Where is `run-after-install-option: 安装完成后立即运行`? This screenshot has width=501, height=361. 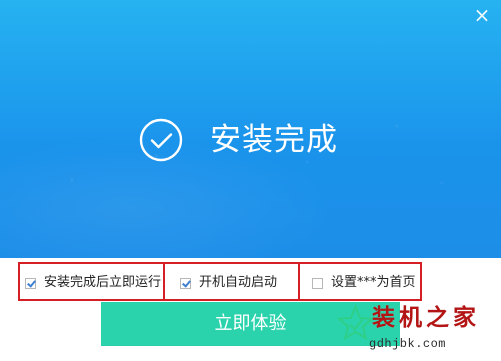
run-after-install-option: 安装完成后立即运行 is located at coordinates (93, 283).